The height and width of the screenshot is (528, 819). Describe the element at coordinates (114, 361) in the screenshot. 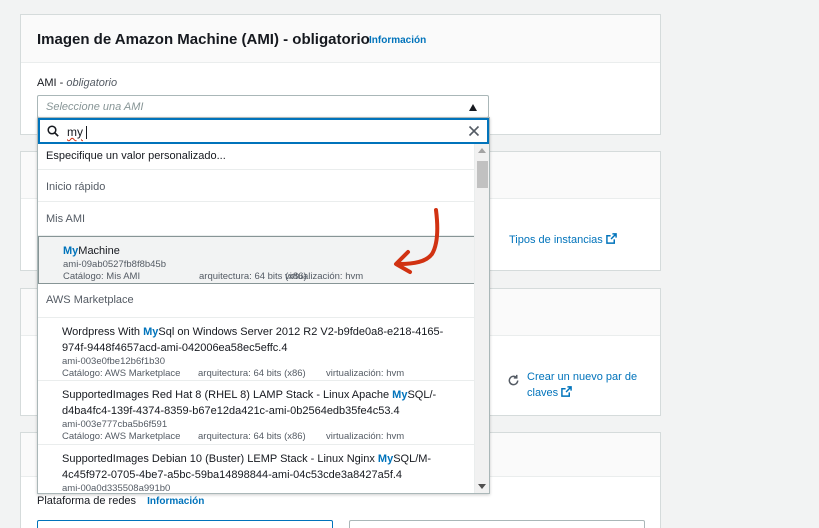

I see `ami-option-id: ami-003e0fbe12b6f1b30` at that location.